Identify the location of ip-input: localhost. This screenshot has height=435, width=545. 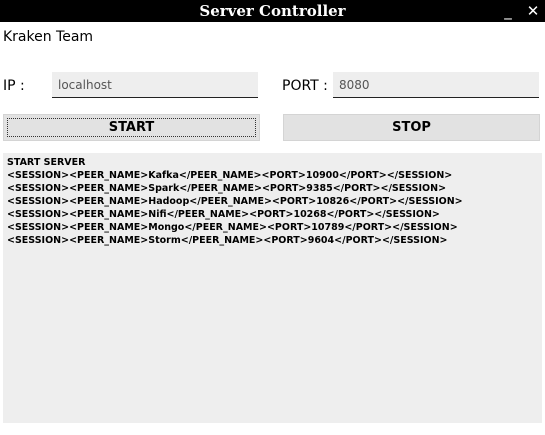
(155, 85).